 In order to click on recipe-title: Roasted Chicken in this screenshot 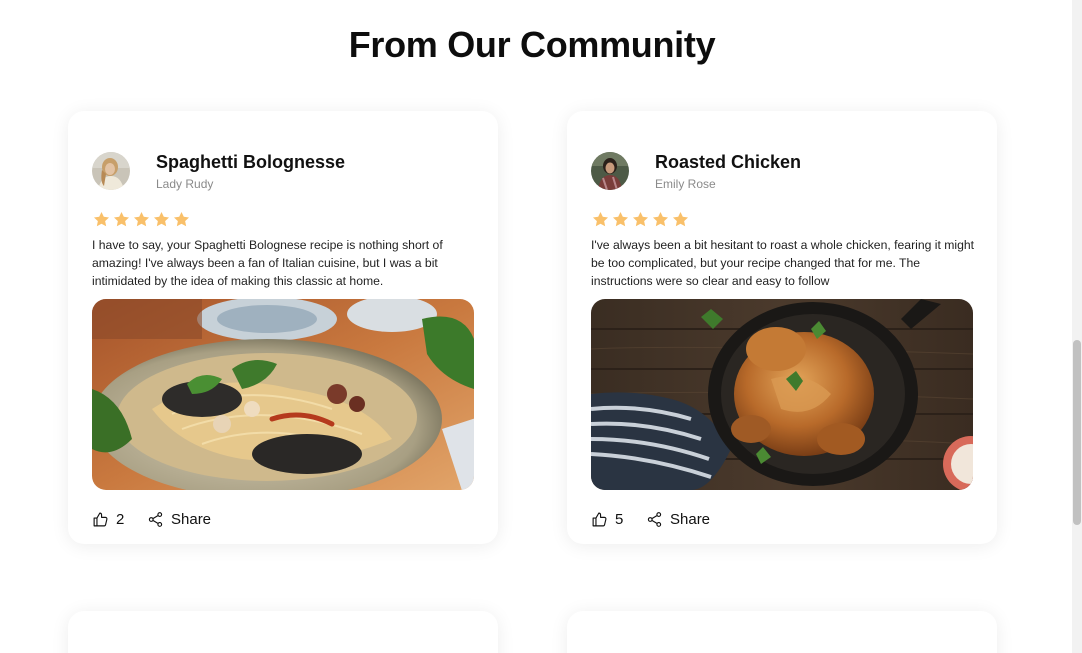, I will do `click(728, 162)`.